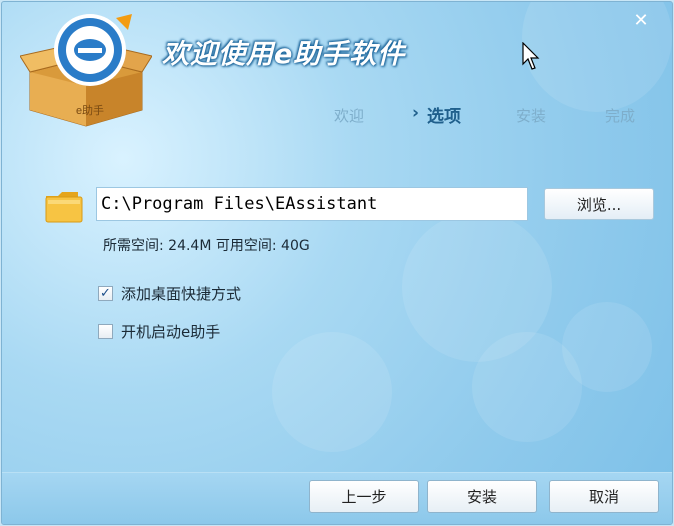 The width and height of the screenshot is (674, 526). Describe the element at coordinates (482, 496) in the screenshot. I see `install-button: 安装` at that location.